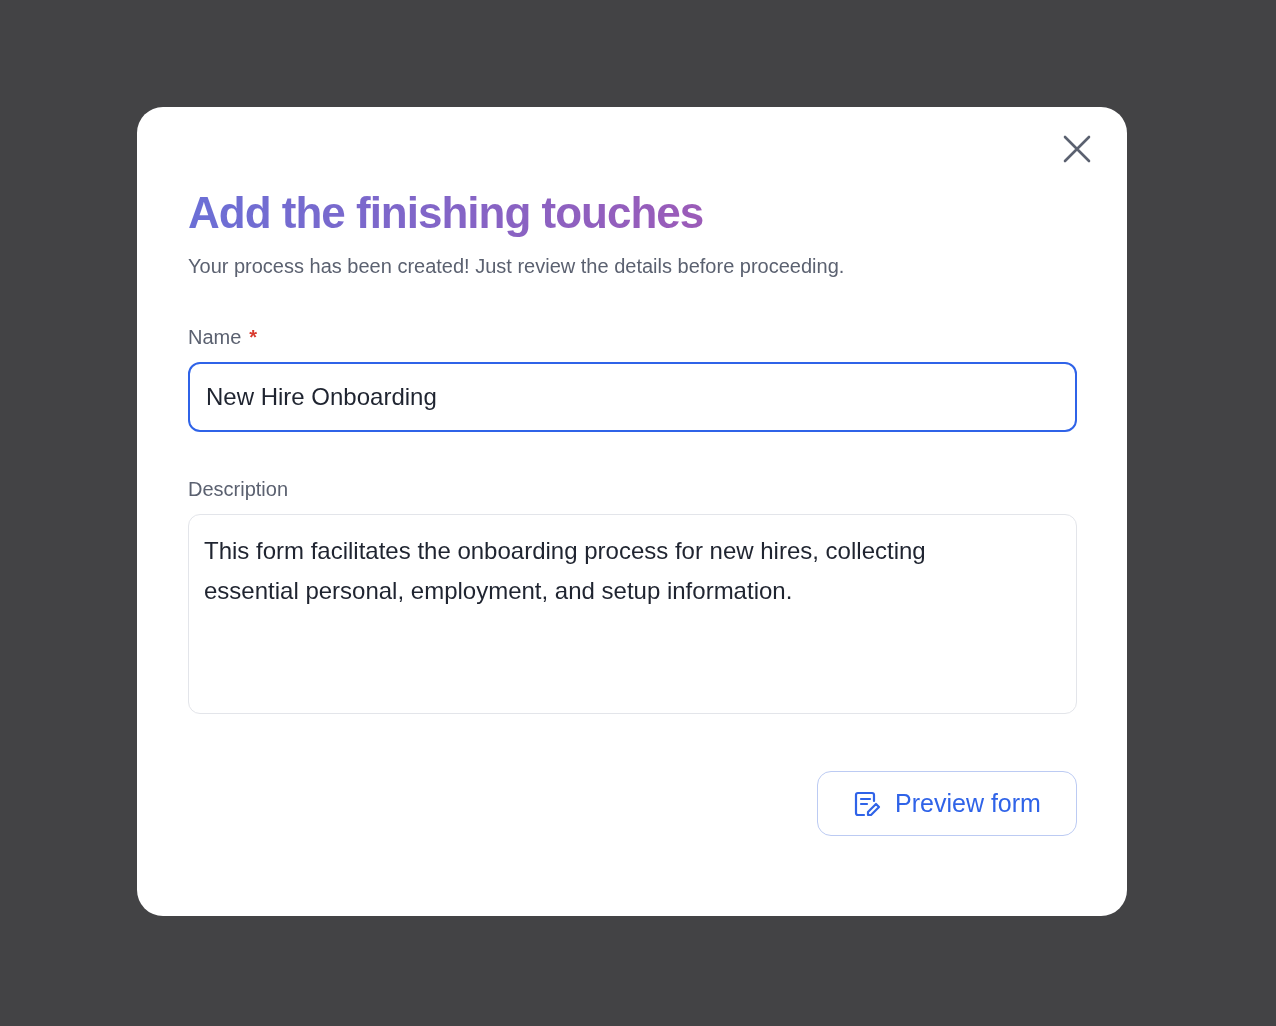 The width and height of the screenshot is (1276, 1026). I want to click on form-edit-icon, so click(867, 803).